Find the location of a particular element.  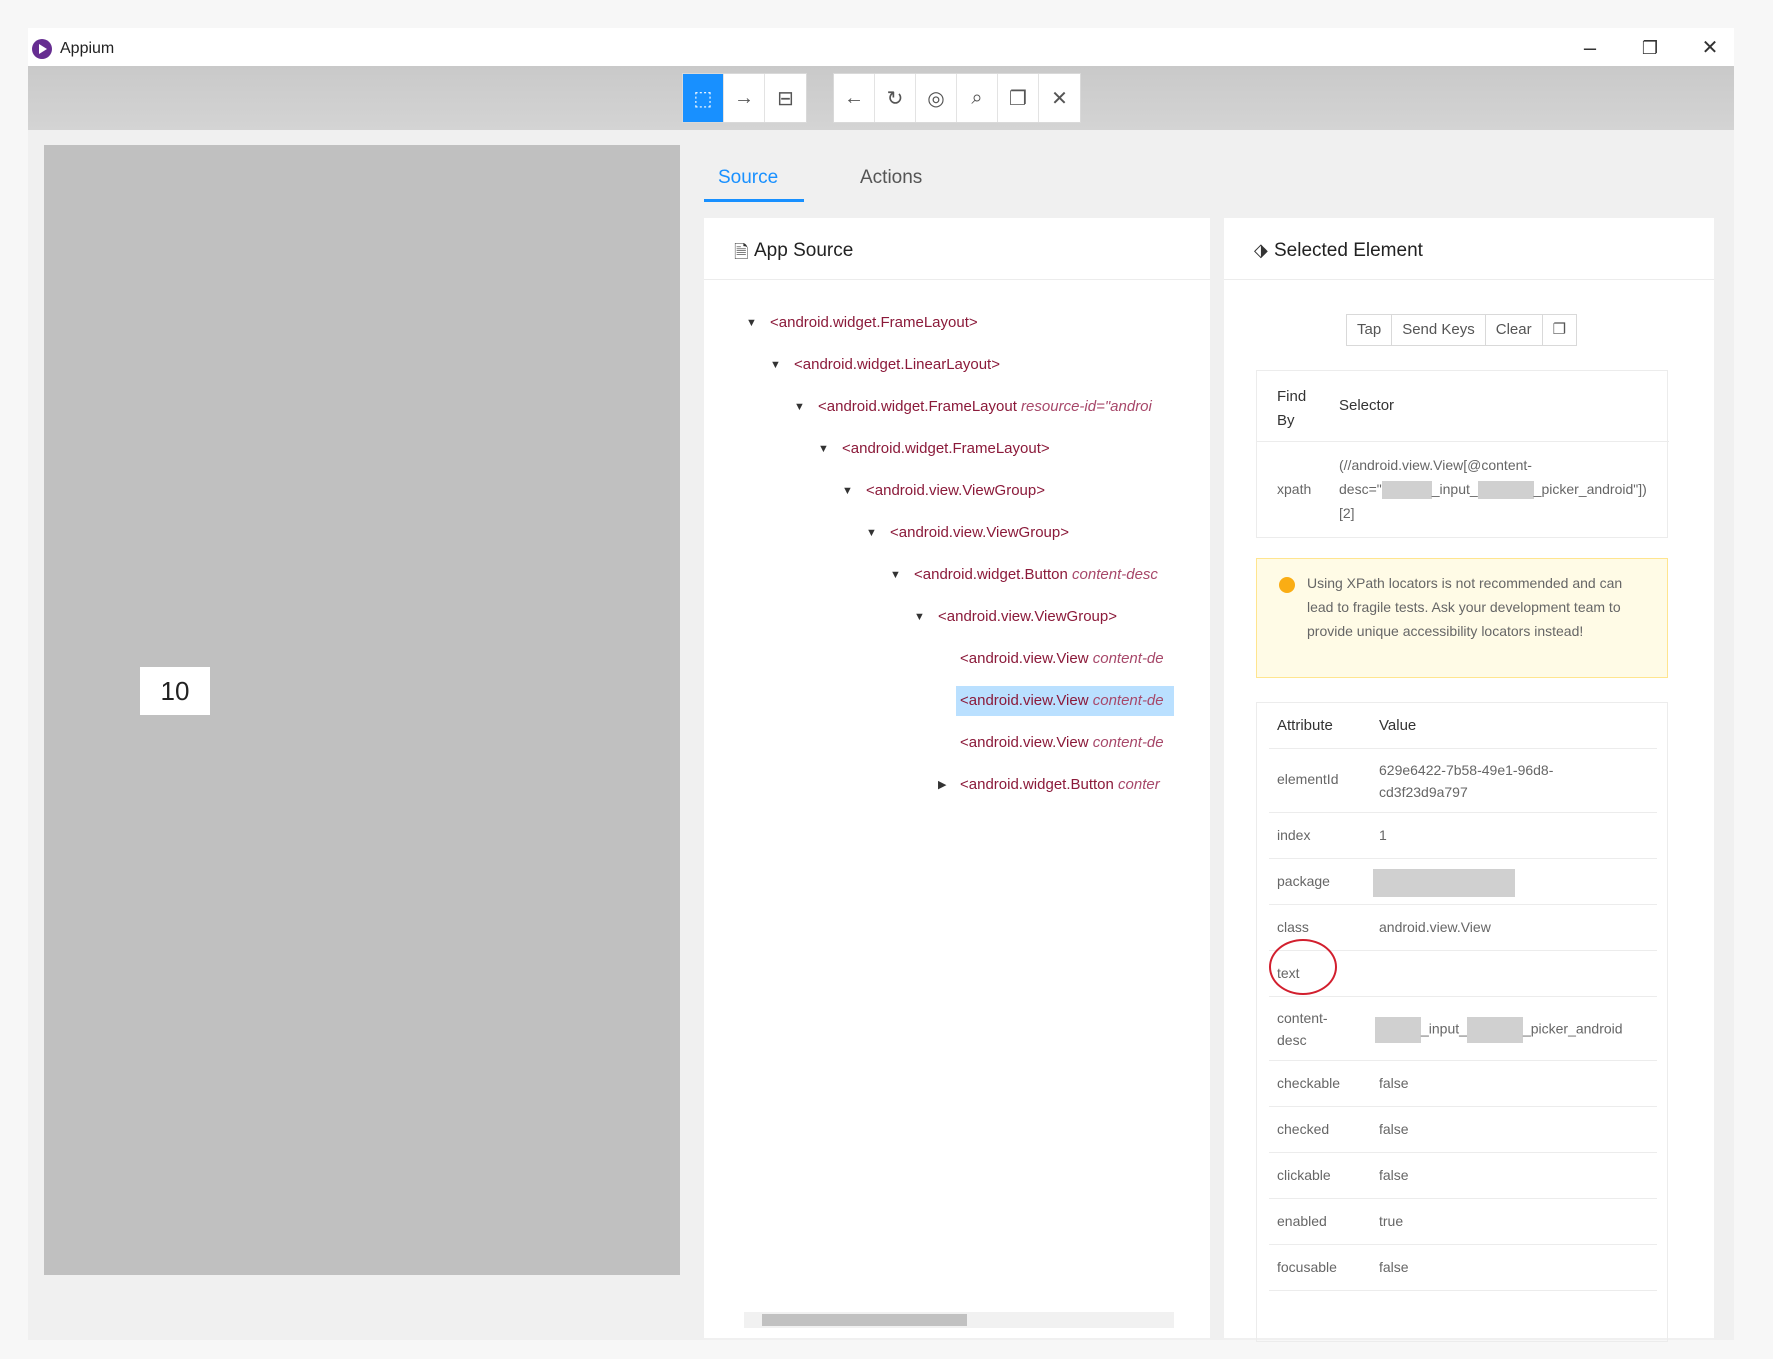

table-row: clickable false is located at coordinates (1463, 1176).